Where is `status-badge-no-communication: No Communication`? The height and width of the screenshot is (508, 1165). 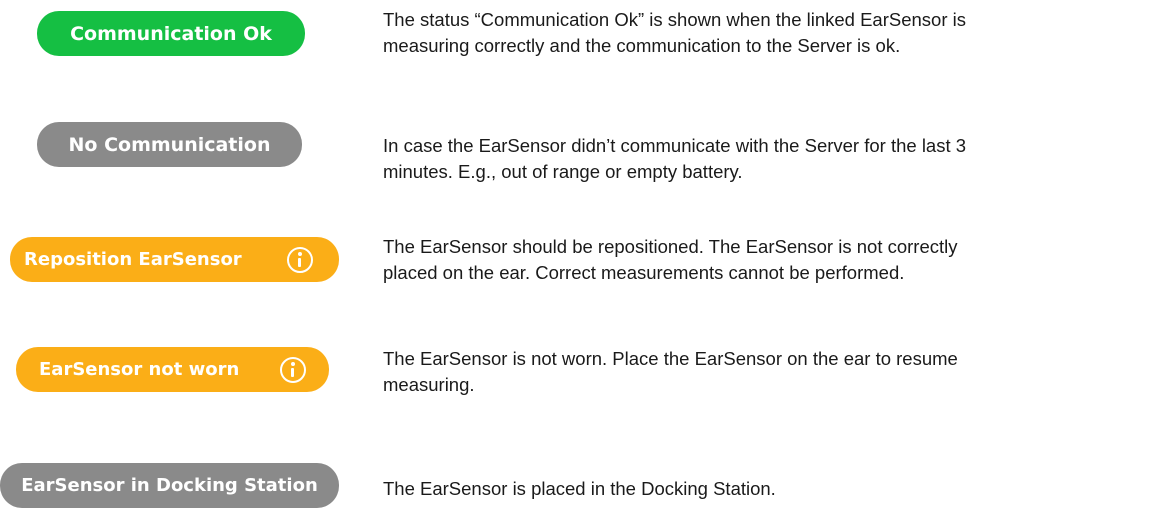
status-badge-no-communication: No Communication is located at coordinates (169, 144).